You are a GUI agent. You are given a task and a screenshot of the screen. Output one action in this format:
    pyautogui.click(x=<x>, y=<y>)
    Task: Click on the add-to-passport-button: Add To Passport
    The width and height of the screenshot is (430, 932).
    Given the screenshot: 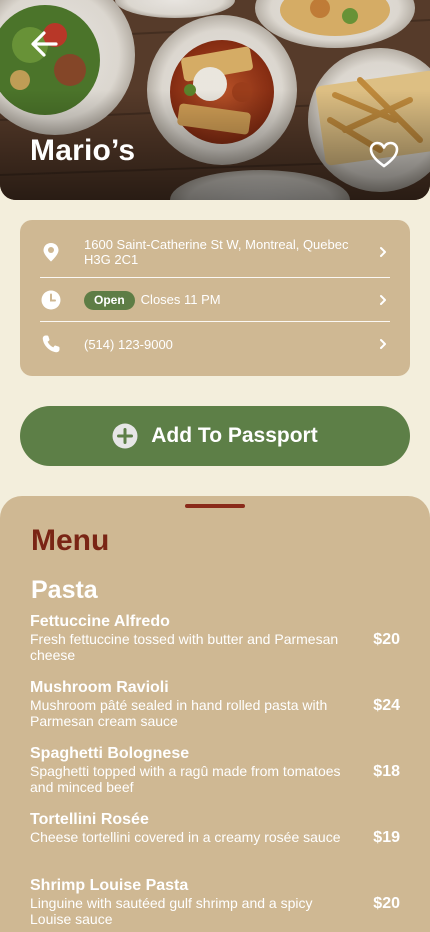 What is the action you would take?
    pyautogui.click(x=215, y=436)
    